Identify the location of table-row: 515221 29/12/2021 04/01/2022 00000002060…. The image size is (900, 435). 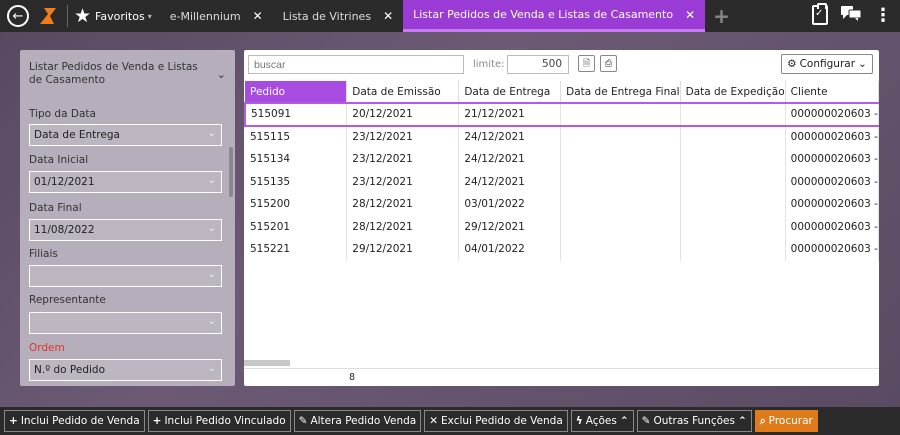
(562, 249).